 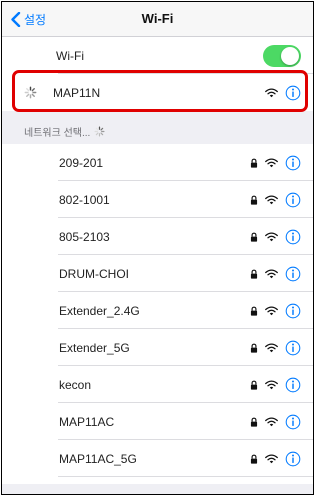 I want to click on network-name: 209-201, so click(x=81, y=162).